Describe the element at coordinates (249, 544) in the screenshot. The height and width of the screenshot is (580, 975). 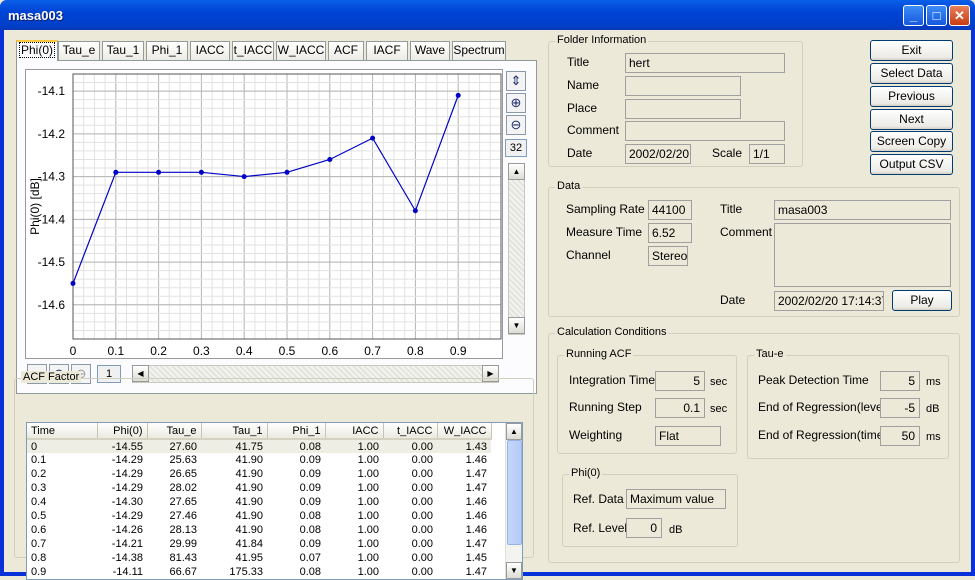
I see `table-cell: 41.84` at that location.